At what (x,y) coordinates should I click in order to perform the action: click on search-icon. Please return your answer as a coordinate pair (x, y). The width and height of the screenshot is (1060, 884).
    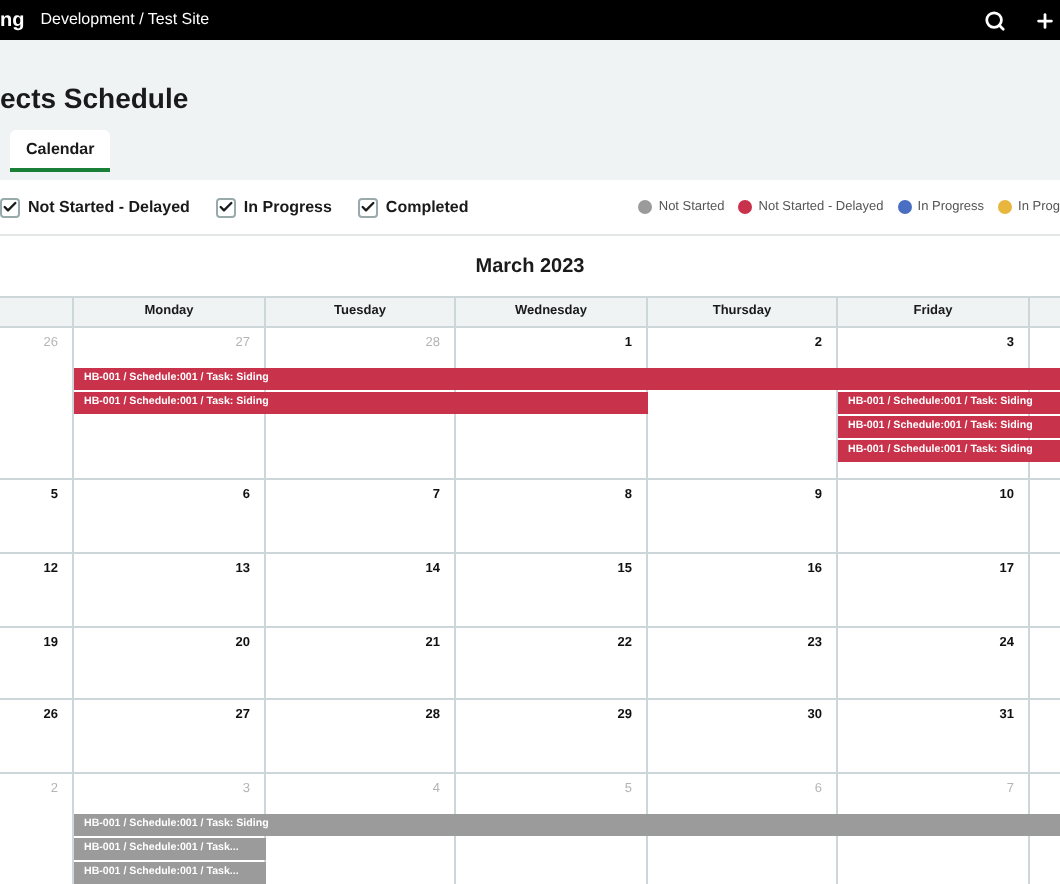
    Looking at the image, I should click on (995, 20).